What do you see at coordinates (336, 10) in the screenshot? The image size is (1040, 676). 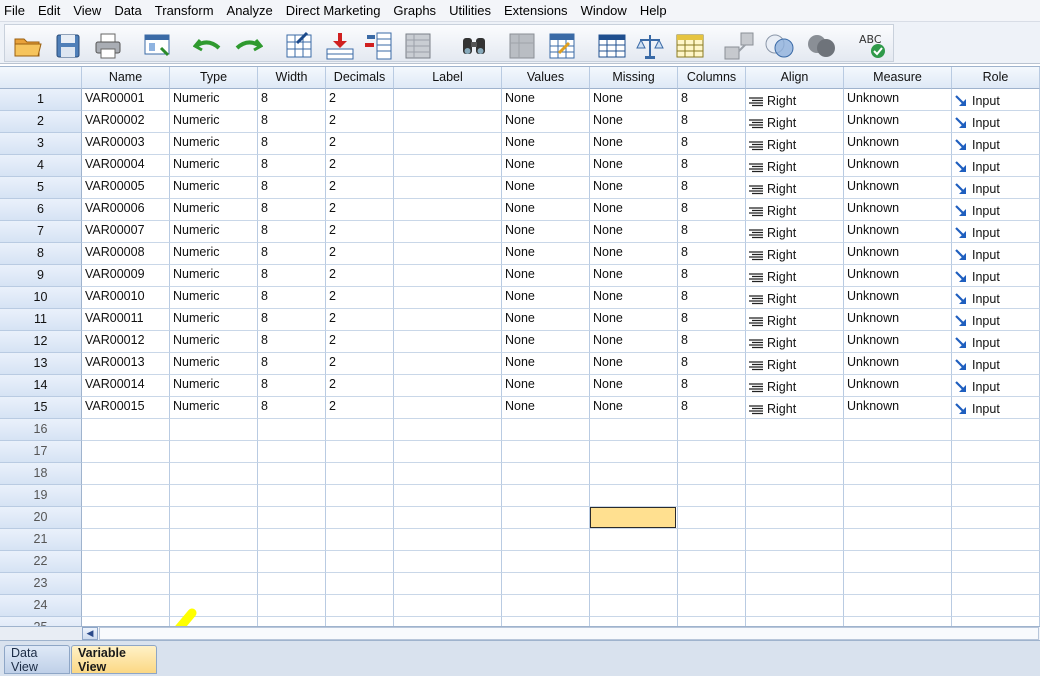 I see `menu-direct-marketing: Direct Marketing` at bounding box center [336, 10].